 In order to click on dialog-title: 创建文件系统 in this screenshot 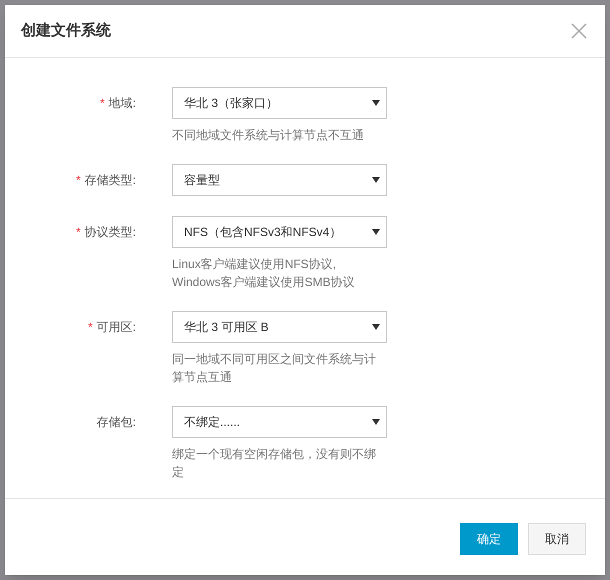, I will do `click(66, 30)`.